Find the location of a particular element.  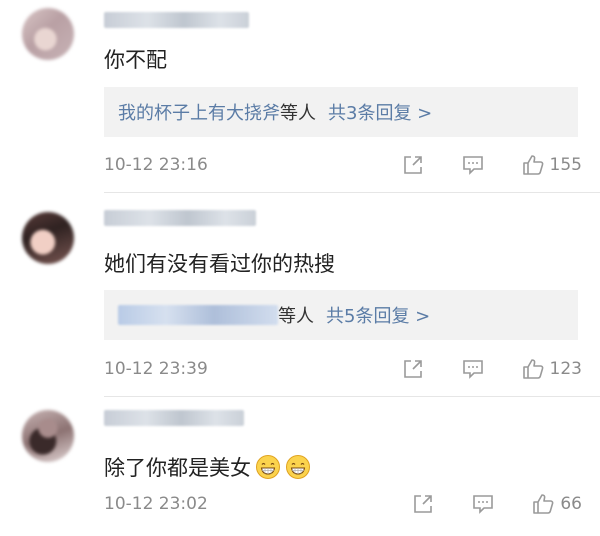

reply-preview: 我的杯子上有大挠斧 等人 共3条回复 > is located at coordinates (341, 112).